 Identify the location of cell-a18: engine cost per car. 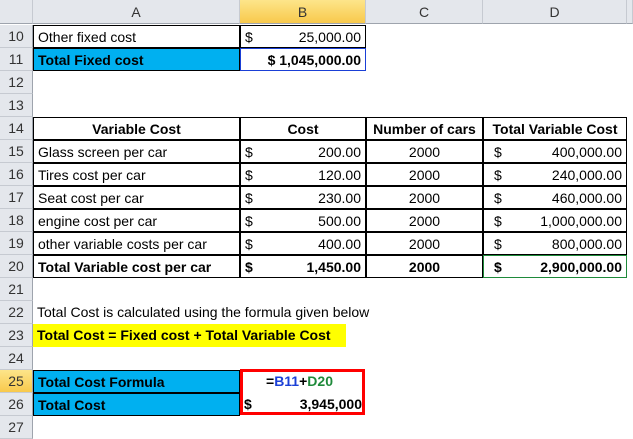
(136, 220).